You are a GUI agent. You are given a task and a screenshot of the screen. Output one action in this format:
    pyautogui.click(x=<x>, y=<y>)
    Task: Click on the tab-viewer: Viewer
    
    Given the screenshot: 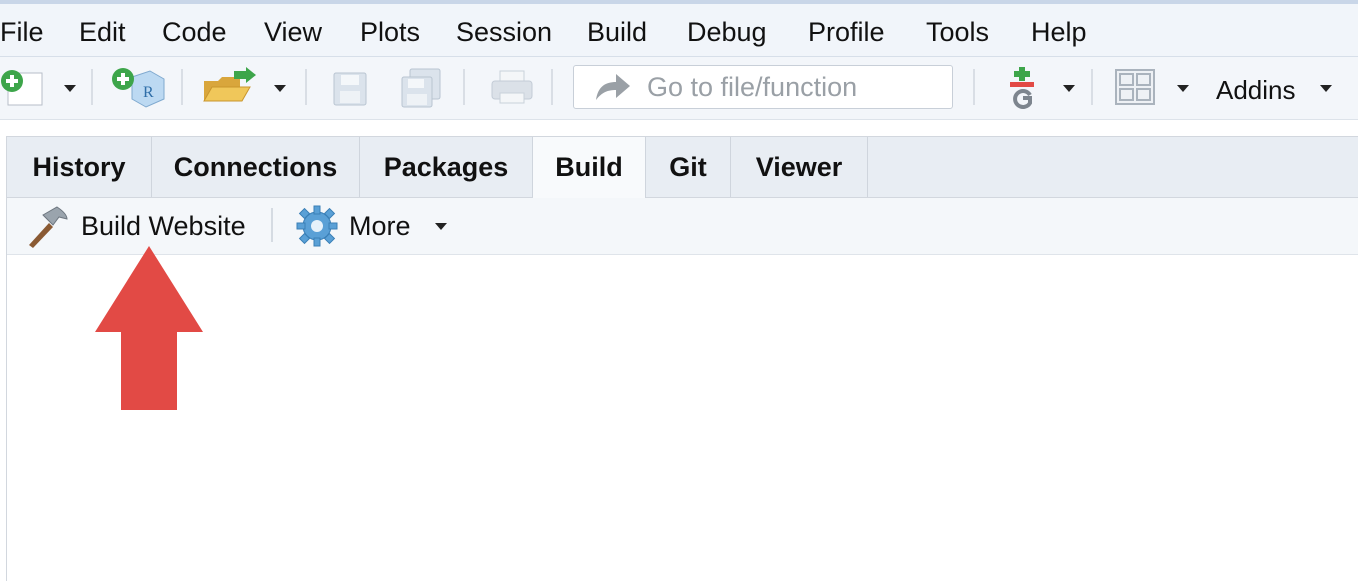 What is the action you would take?
    pyautogui.click(x=799, y=167)
    